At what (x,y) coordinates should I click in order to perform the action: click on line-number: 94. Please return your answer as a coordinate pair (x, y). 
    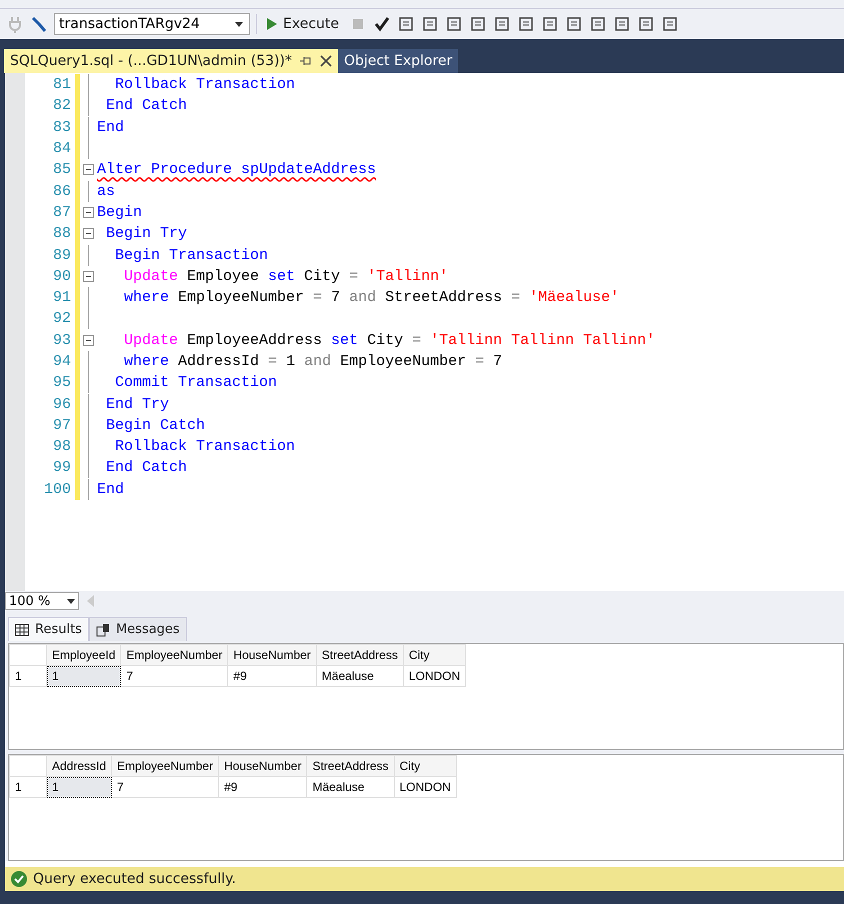
    Looking at the image, I should click on (61, 361).